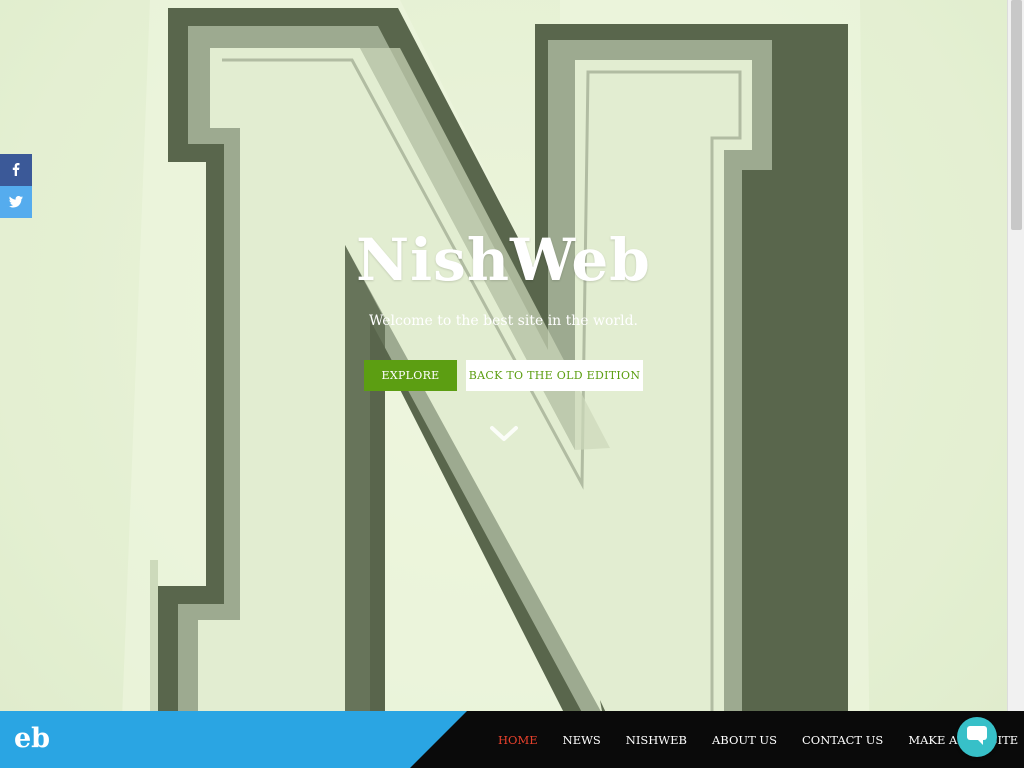 This screenshot has width=1024, height=768. Describe the element at coordinates (503, 321) in the screenshot. I see `site-tagline: Welcome to the best site in the world.` at that location.